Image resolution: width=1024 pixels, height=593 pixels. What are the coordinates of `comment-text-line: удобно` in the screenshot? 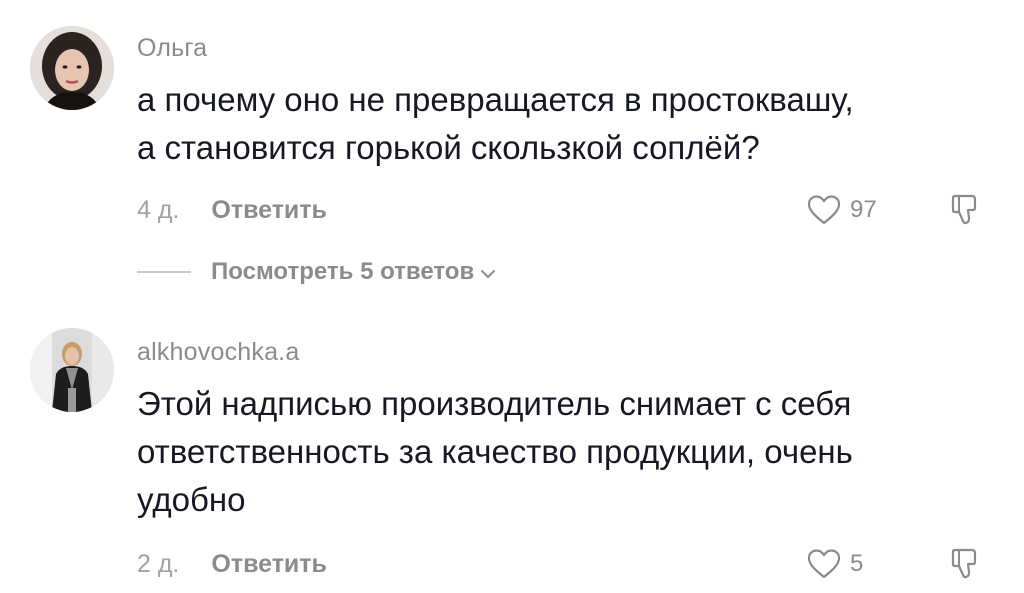 It's located at (191, 499).